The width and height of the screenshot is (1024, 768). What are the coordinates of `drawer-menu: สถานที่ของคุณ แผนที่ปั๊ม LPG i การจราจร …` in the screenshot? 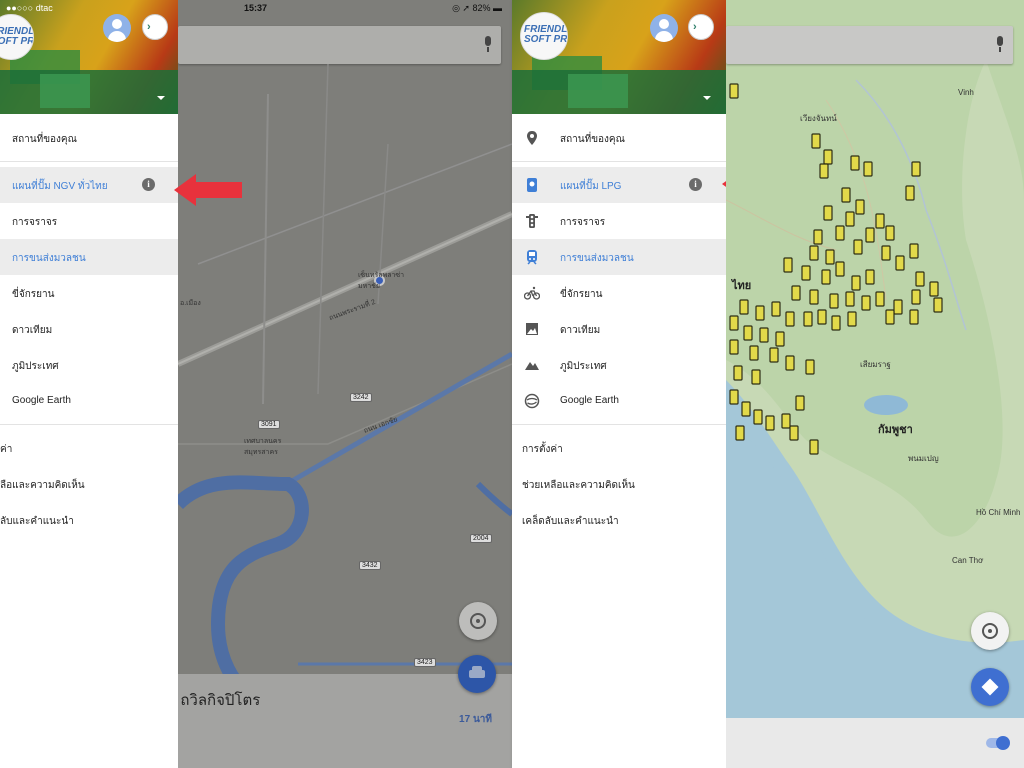 It's located at (619, 329).